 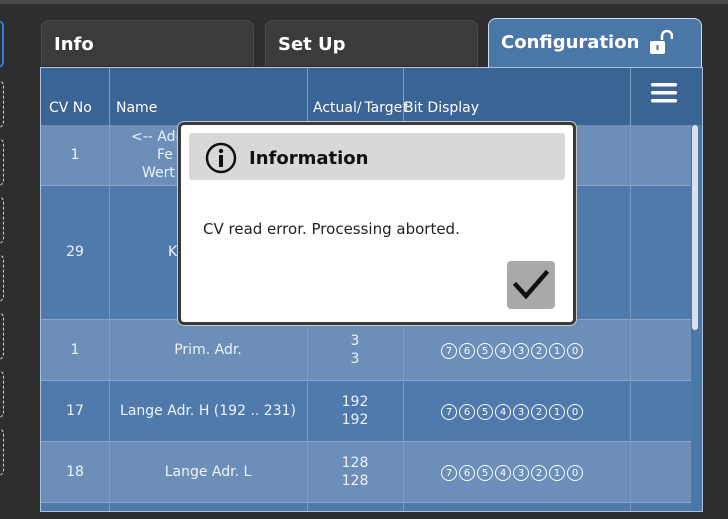 What do you see at coordinates (355, 359) in the screenshot?
I see `row-target: 3` at bounding box center [355, 359].